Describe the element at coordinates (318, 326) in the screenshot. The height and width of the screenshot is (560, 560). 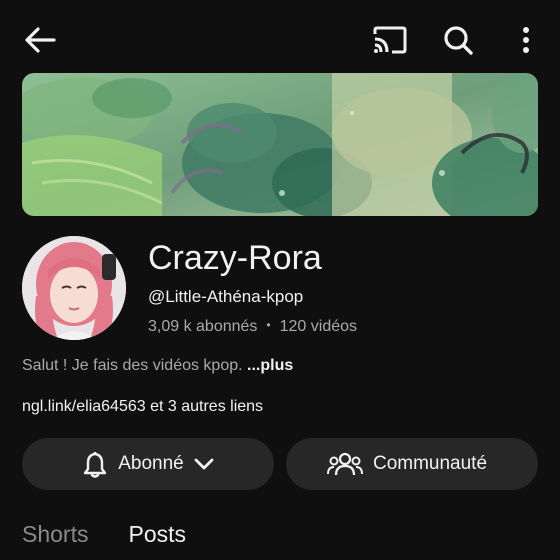
I see `video-count: 120 vidéos` at that location.